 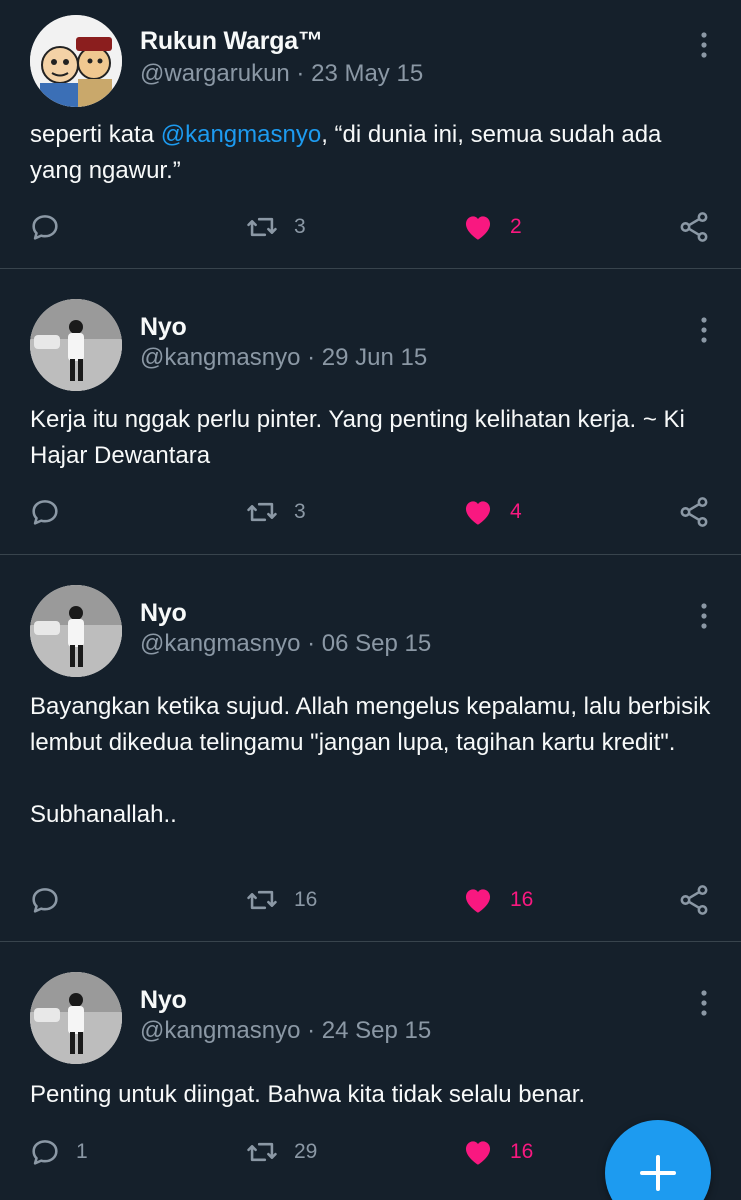 What do you see at coordinates (241, 134) in the screenshot?
I see `mention-link: @kangmasnyo` at bounding box center [241, 134].